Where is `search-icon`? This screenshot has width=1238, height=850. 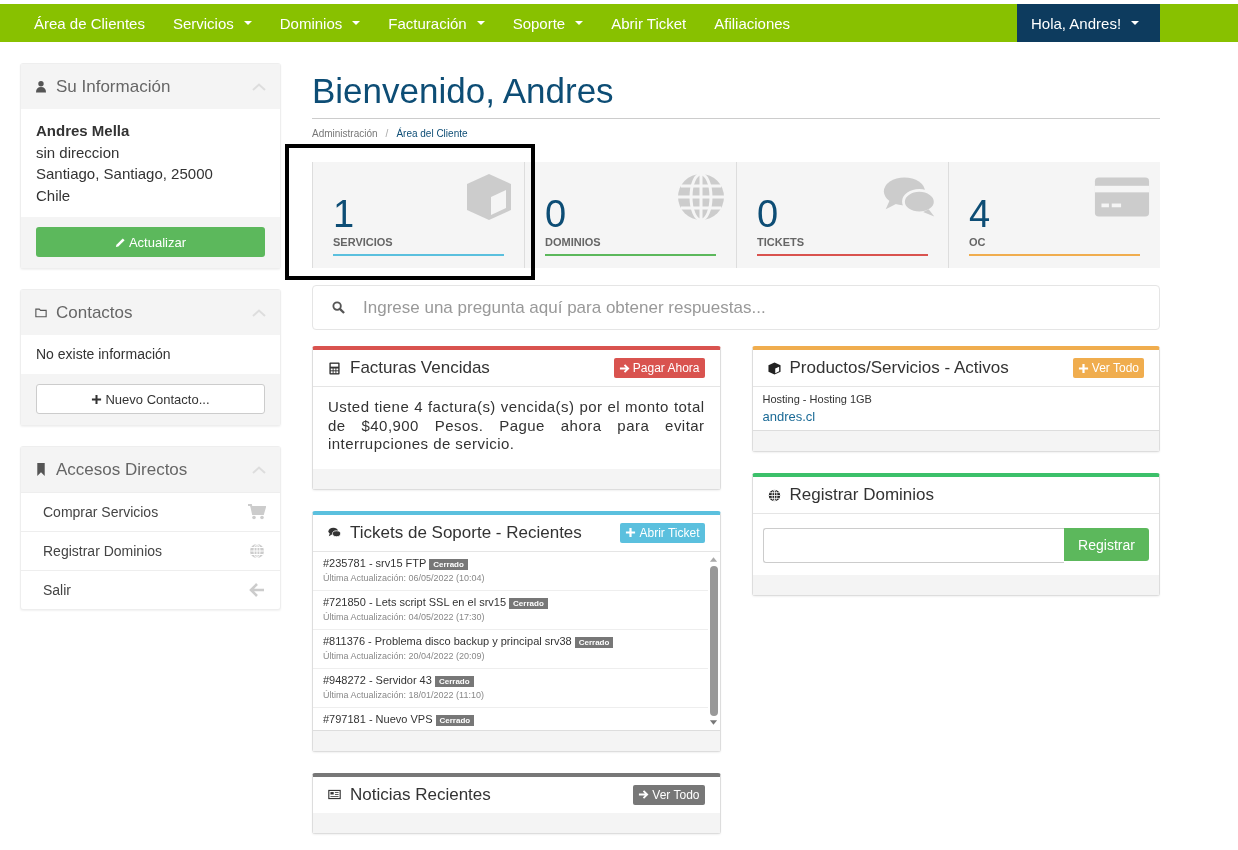
search-icon is located at coordinates (338, 307).